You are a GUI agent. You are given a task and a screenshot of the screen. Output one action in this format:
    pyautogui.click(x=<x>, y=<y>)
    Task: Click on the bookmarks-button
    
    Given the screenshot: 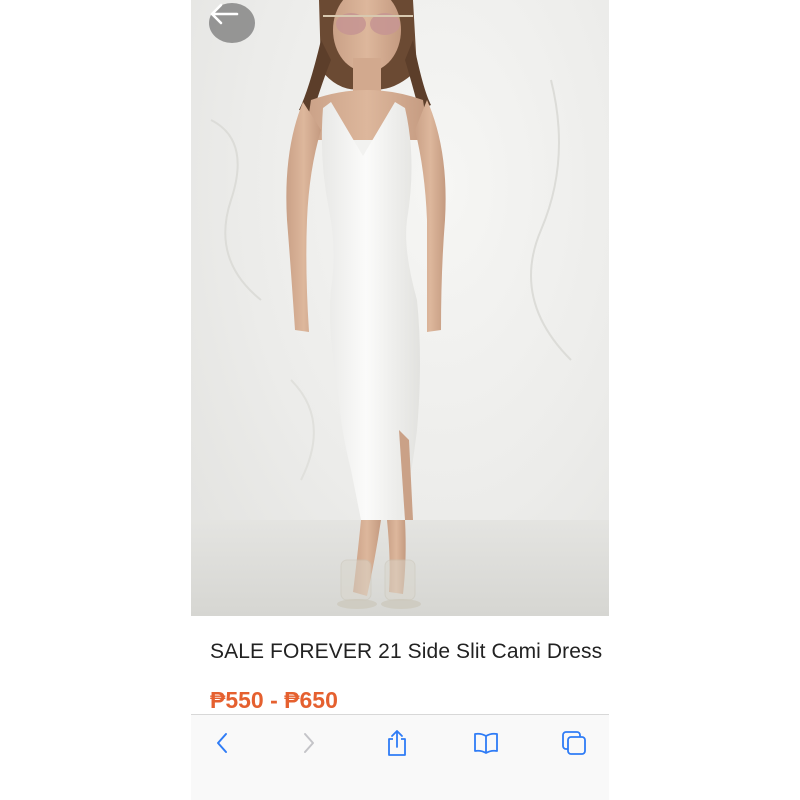 What is the action you would take?
    pyautogui.click(x=486, y=745)
    